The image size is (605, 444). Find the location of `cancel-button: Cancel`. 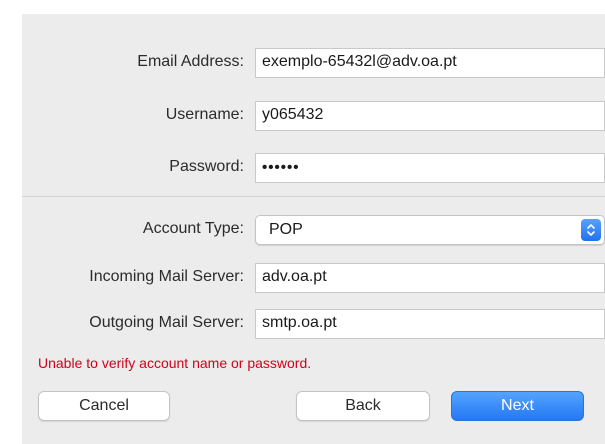

cancel-button: Cancel is located at coordinates (104, 406).